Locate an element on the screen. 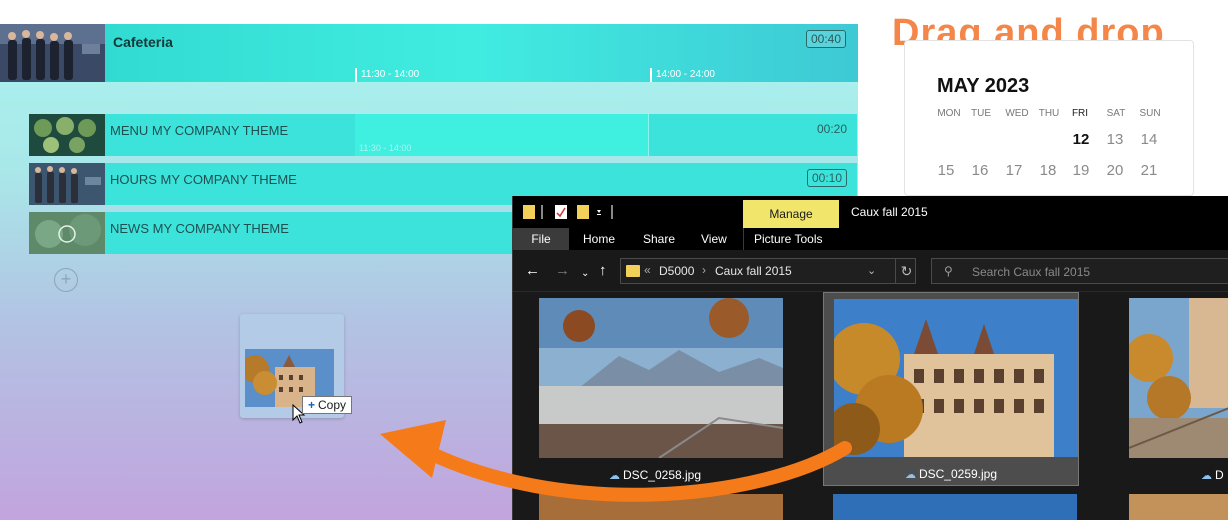 The image size is (1228, 520). ribbon-tabs: File Home Share View Picture Tools is located at coordinates (870, 239).